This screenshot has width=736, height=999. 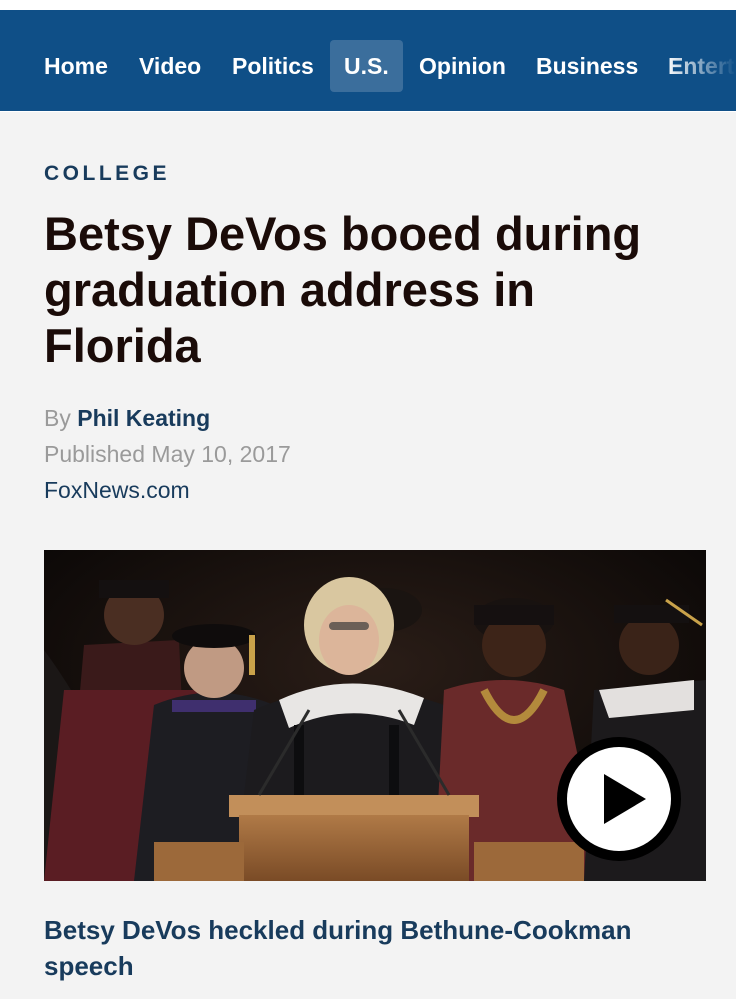 I want to click on section-label: COLLEGE, so click(x=107, y=174).